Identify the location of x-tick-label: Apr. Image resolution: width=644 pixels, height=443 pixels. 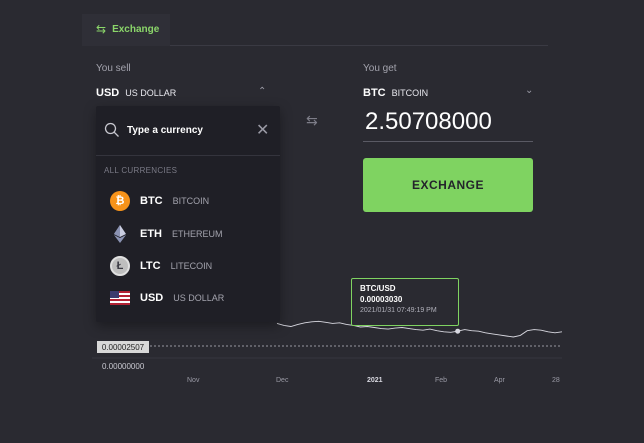
(499, 380).